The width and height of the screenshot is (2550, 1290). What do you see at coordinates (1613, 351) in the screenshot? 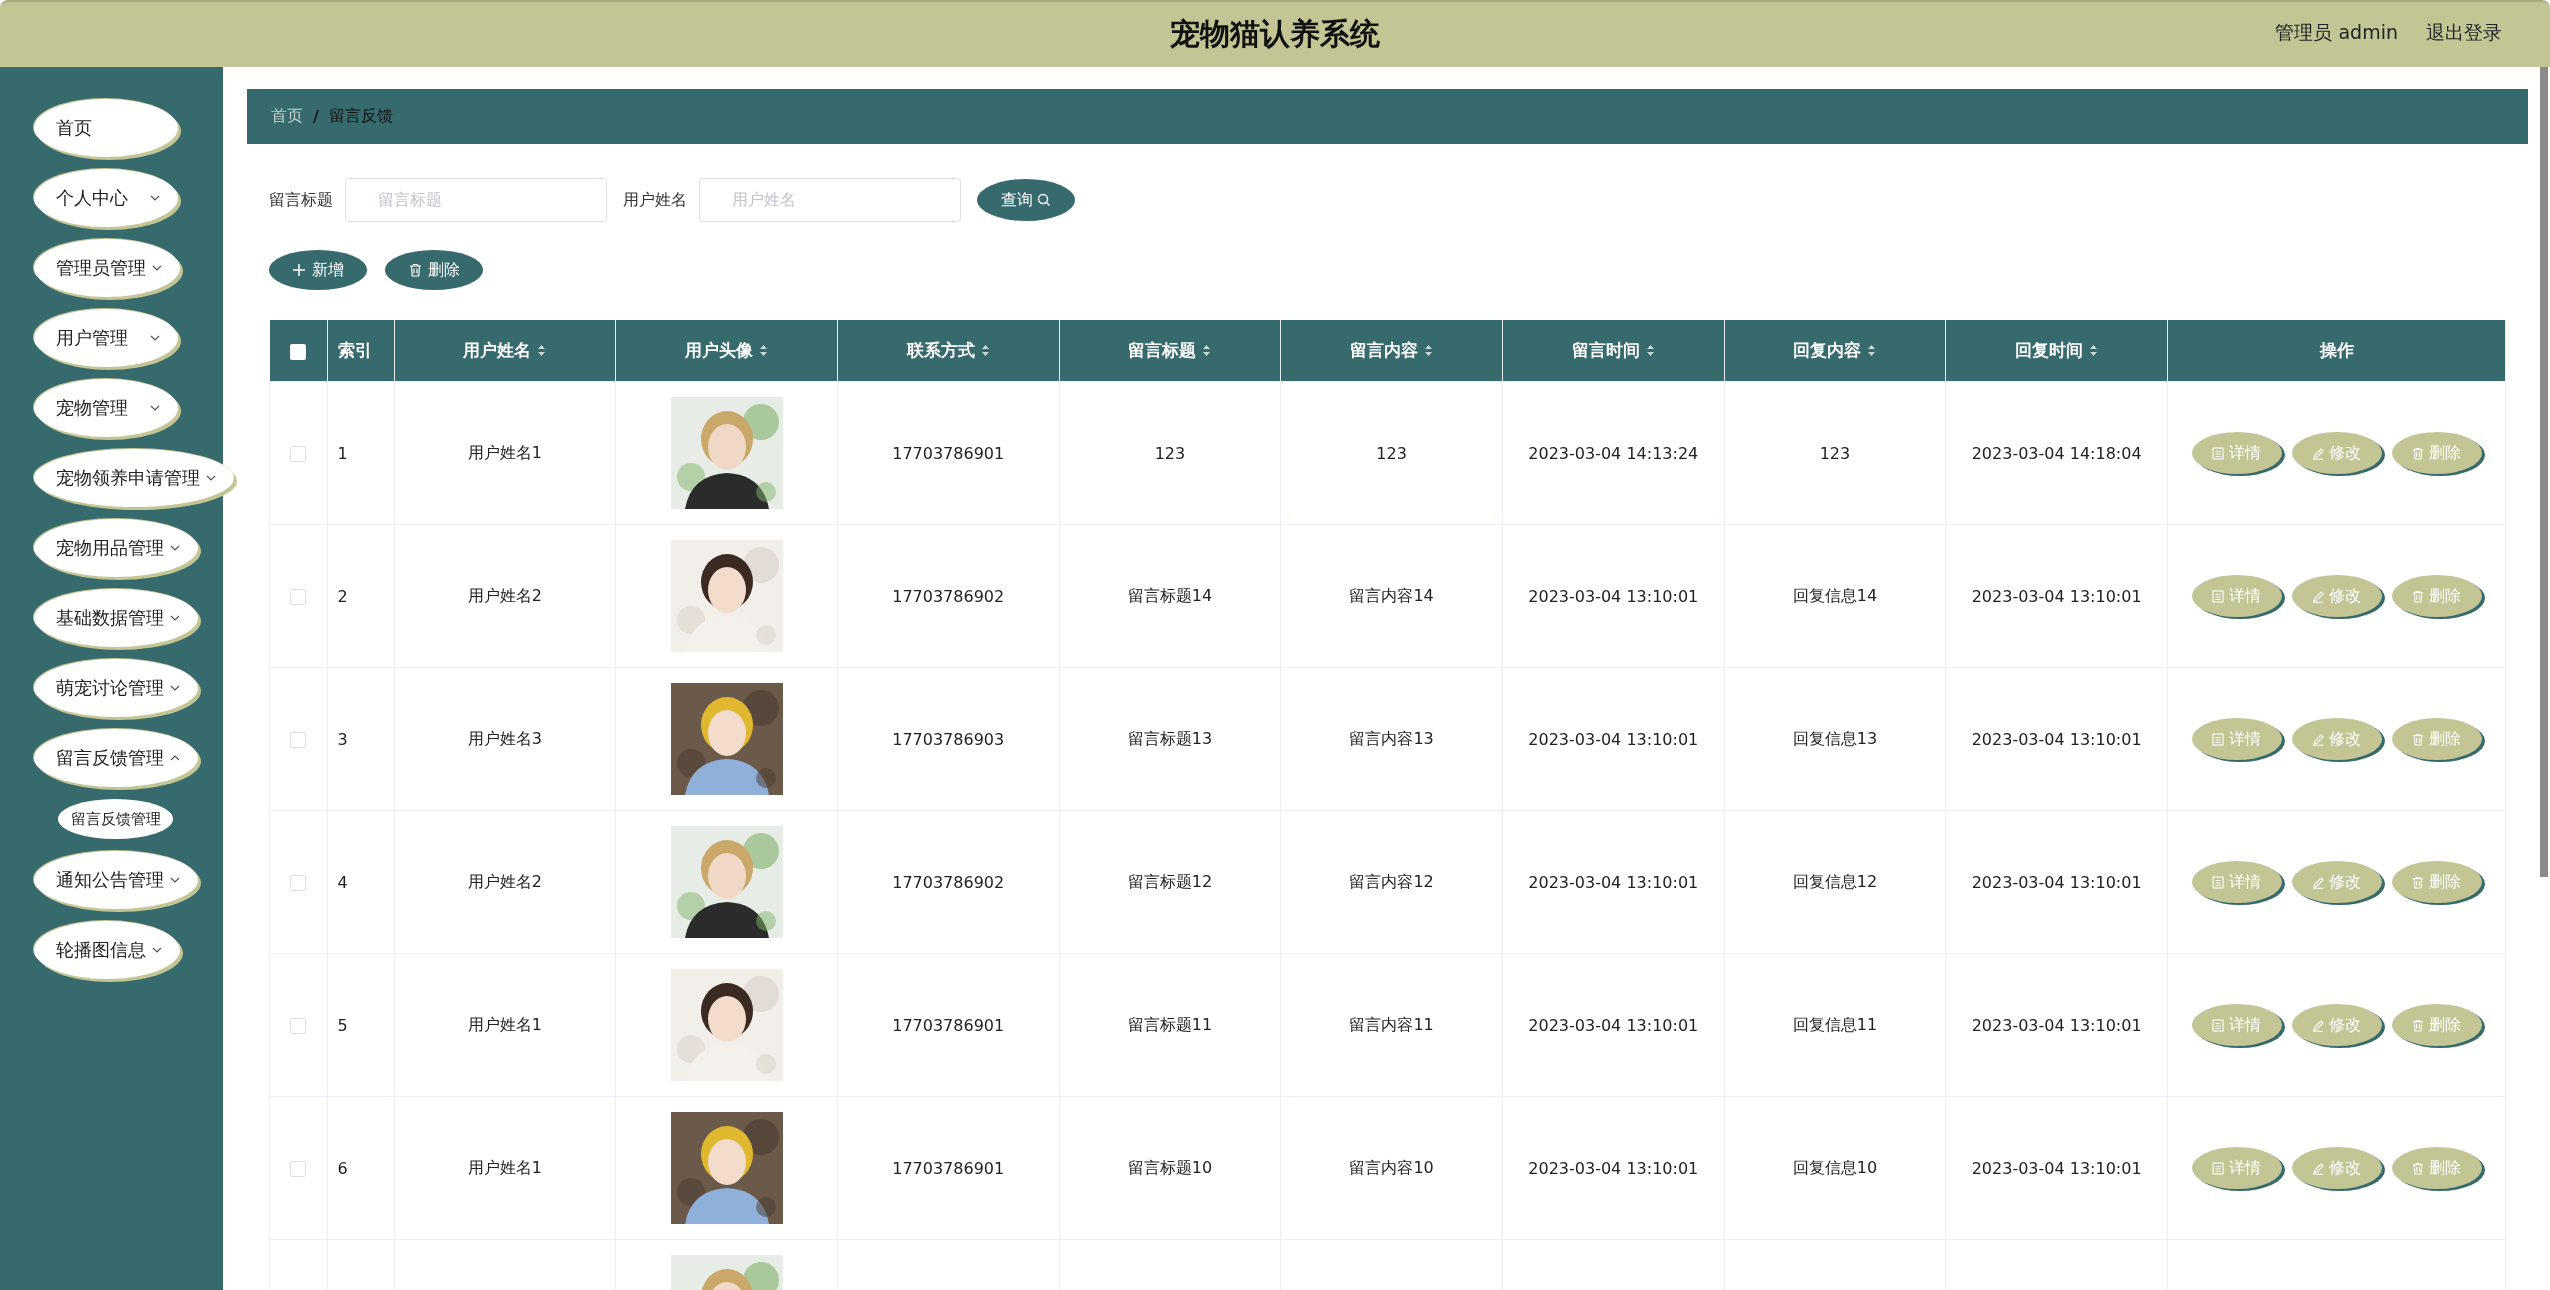
I see `column-header: 留言时间` at bounding box center [1613, 351].